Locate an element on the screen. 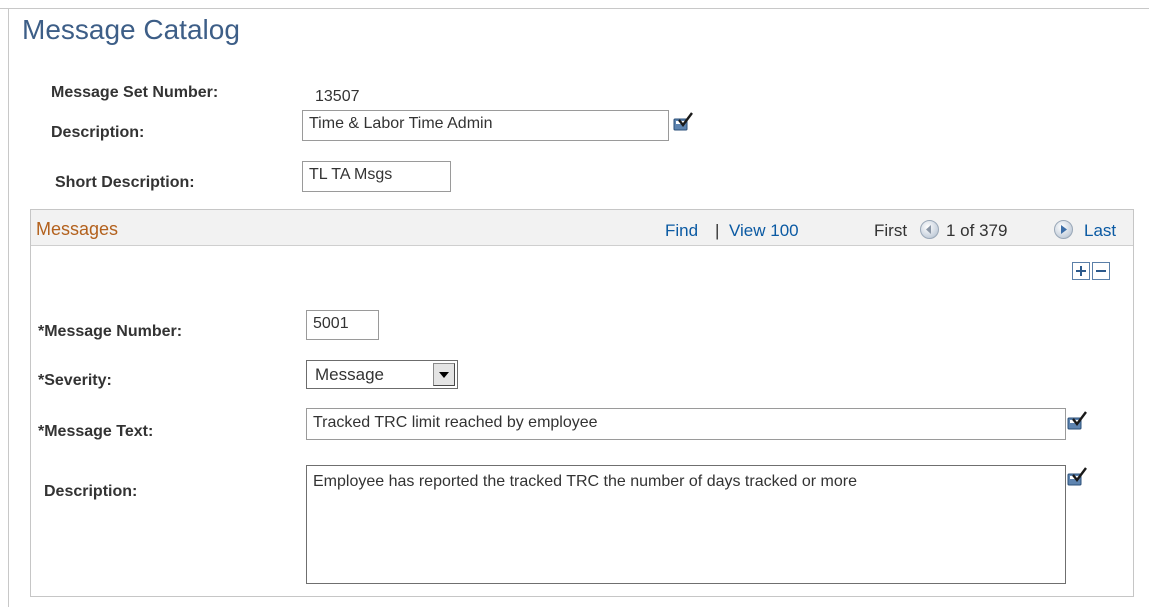  delete-row-icon is located at coordinates (1101, 271).